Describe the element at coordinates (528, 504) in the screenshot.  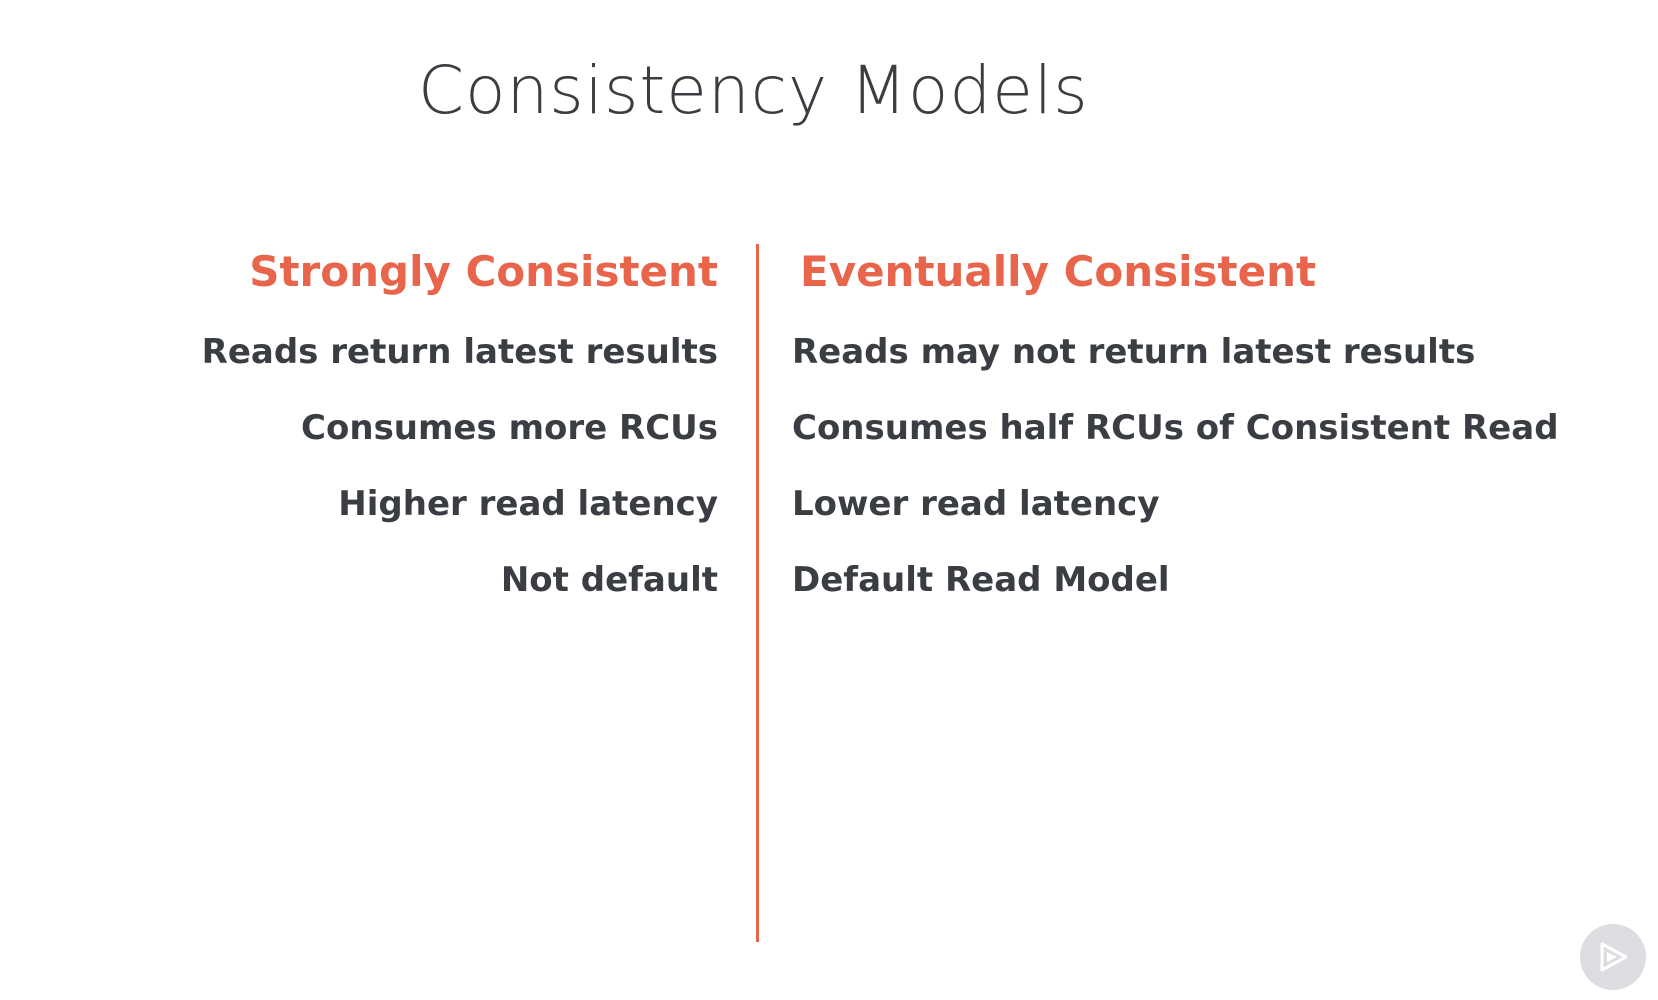
I see `list-item: Higher read latency` at that location.